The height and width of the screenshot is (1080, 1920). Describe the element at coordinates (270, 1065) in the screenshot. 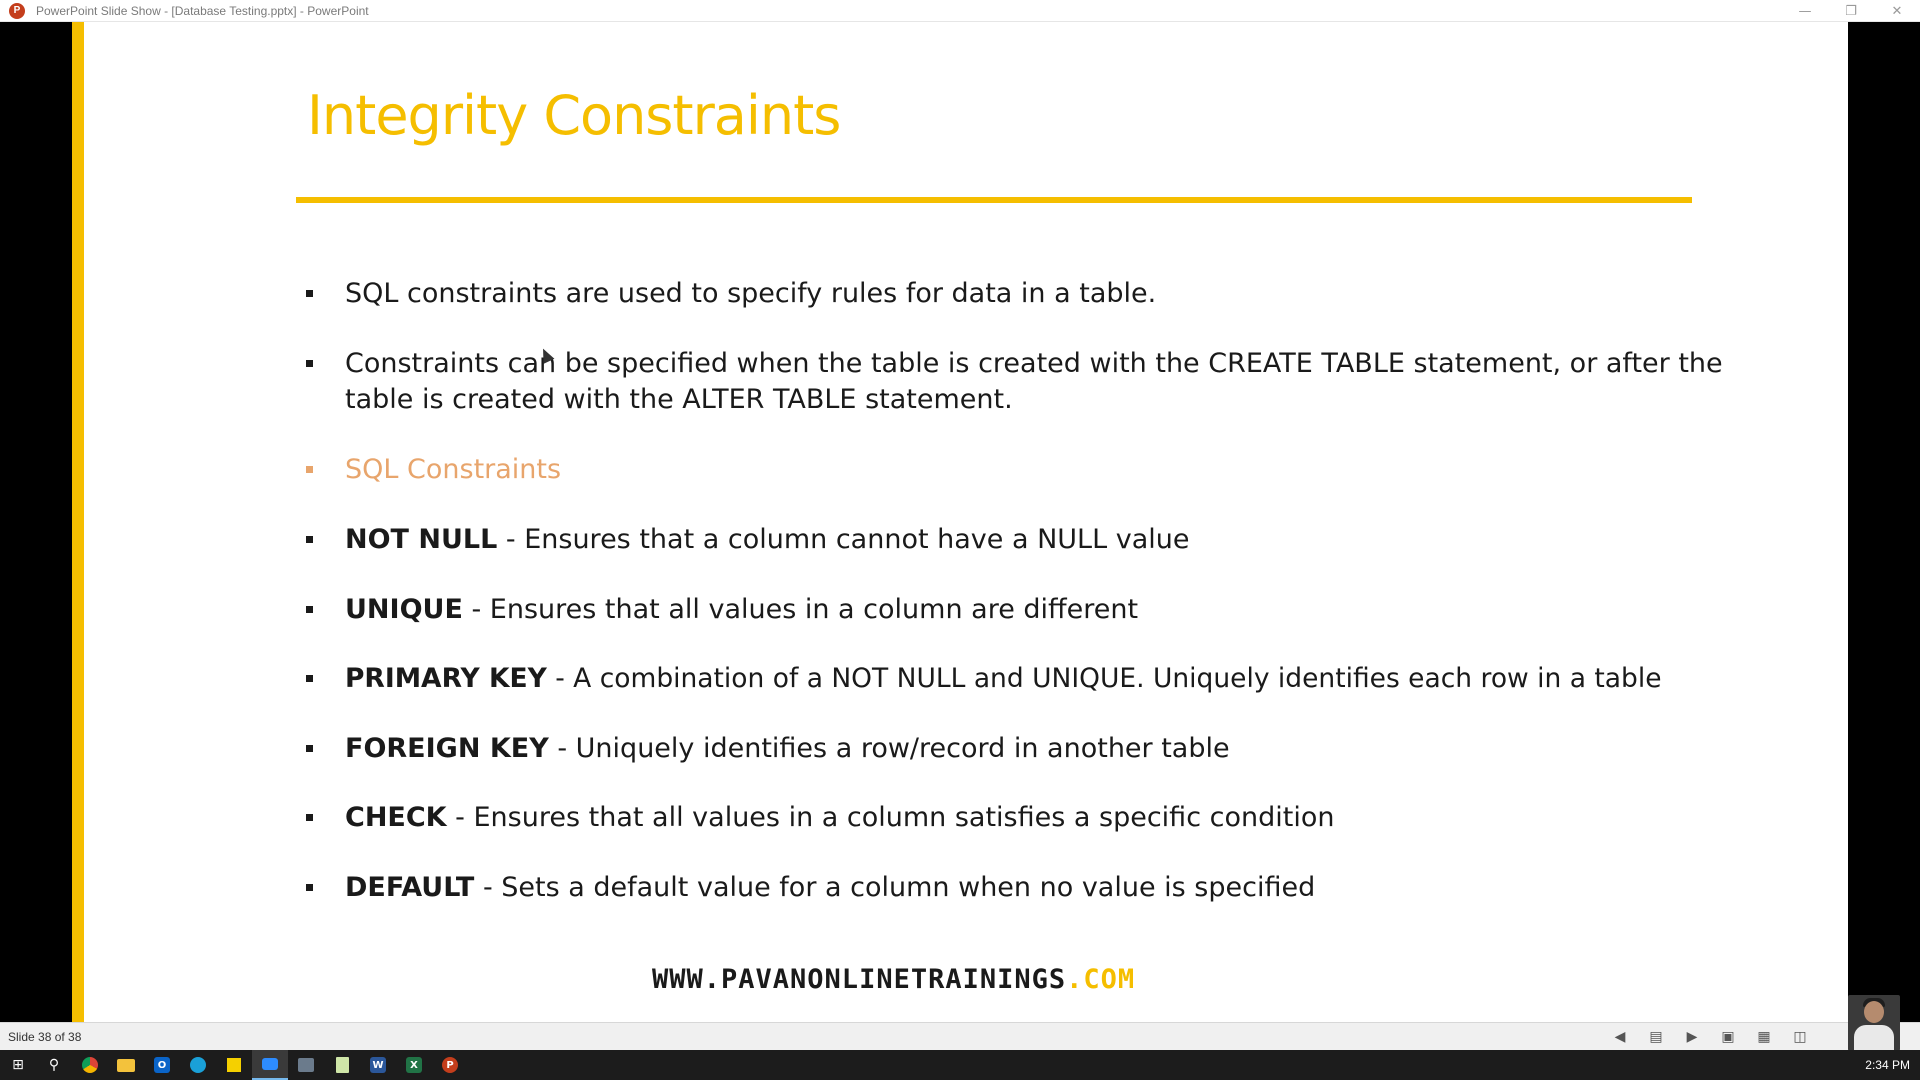

I see `zoom-icon` at that location.